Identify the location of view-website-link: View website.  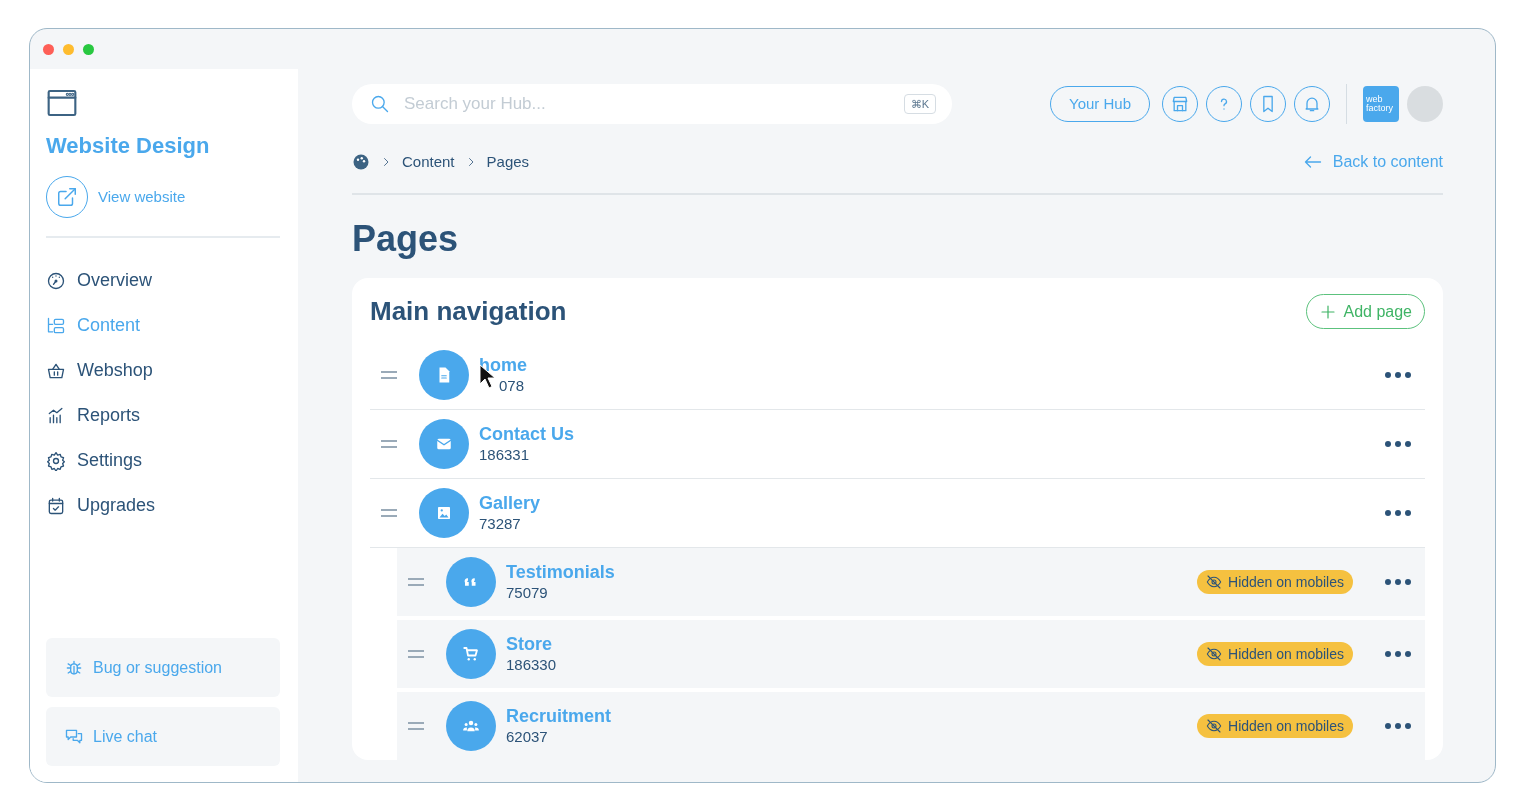
(163, 197).